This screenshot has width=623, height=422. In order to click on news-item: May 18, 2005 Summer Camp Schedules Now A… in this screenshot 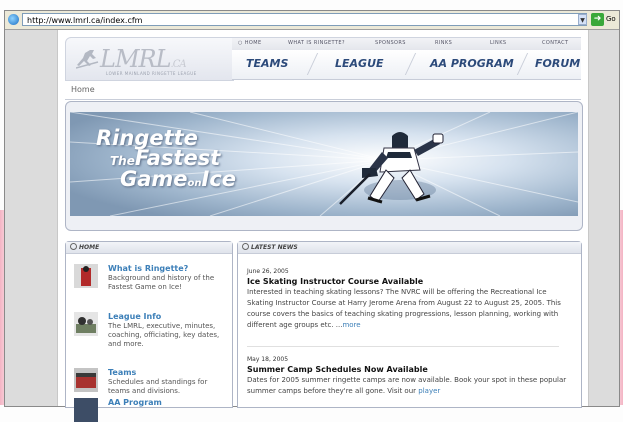, I will do `click(407, 376)`.